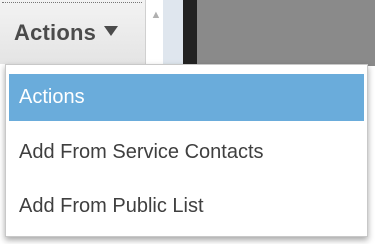 The height and width of the screenshot is (244, 375). What do you see at coordinates (156, 15) in the screenshot?
I see `scroll-up-icon: ▲` at bounding box center [156, 15].